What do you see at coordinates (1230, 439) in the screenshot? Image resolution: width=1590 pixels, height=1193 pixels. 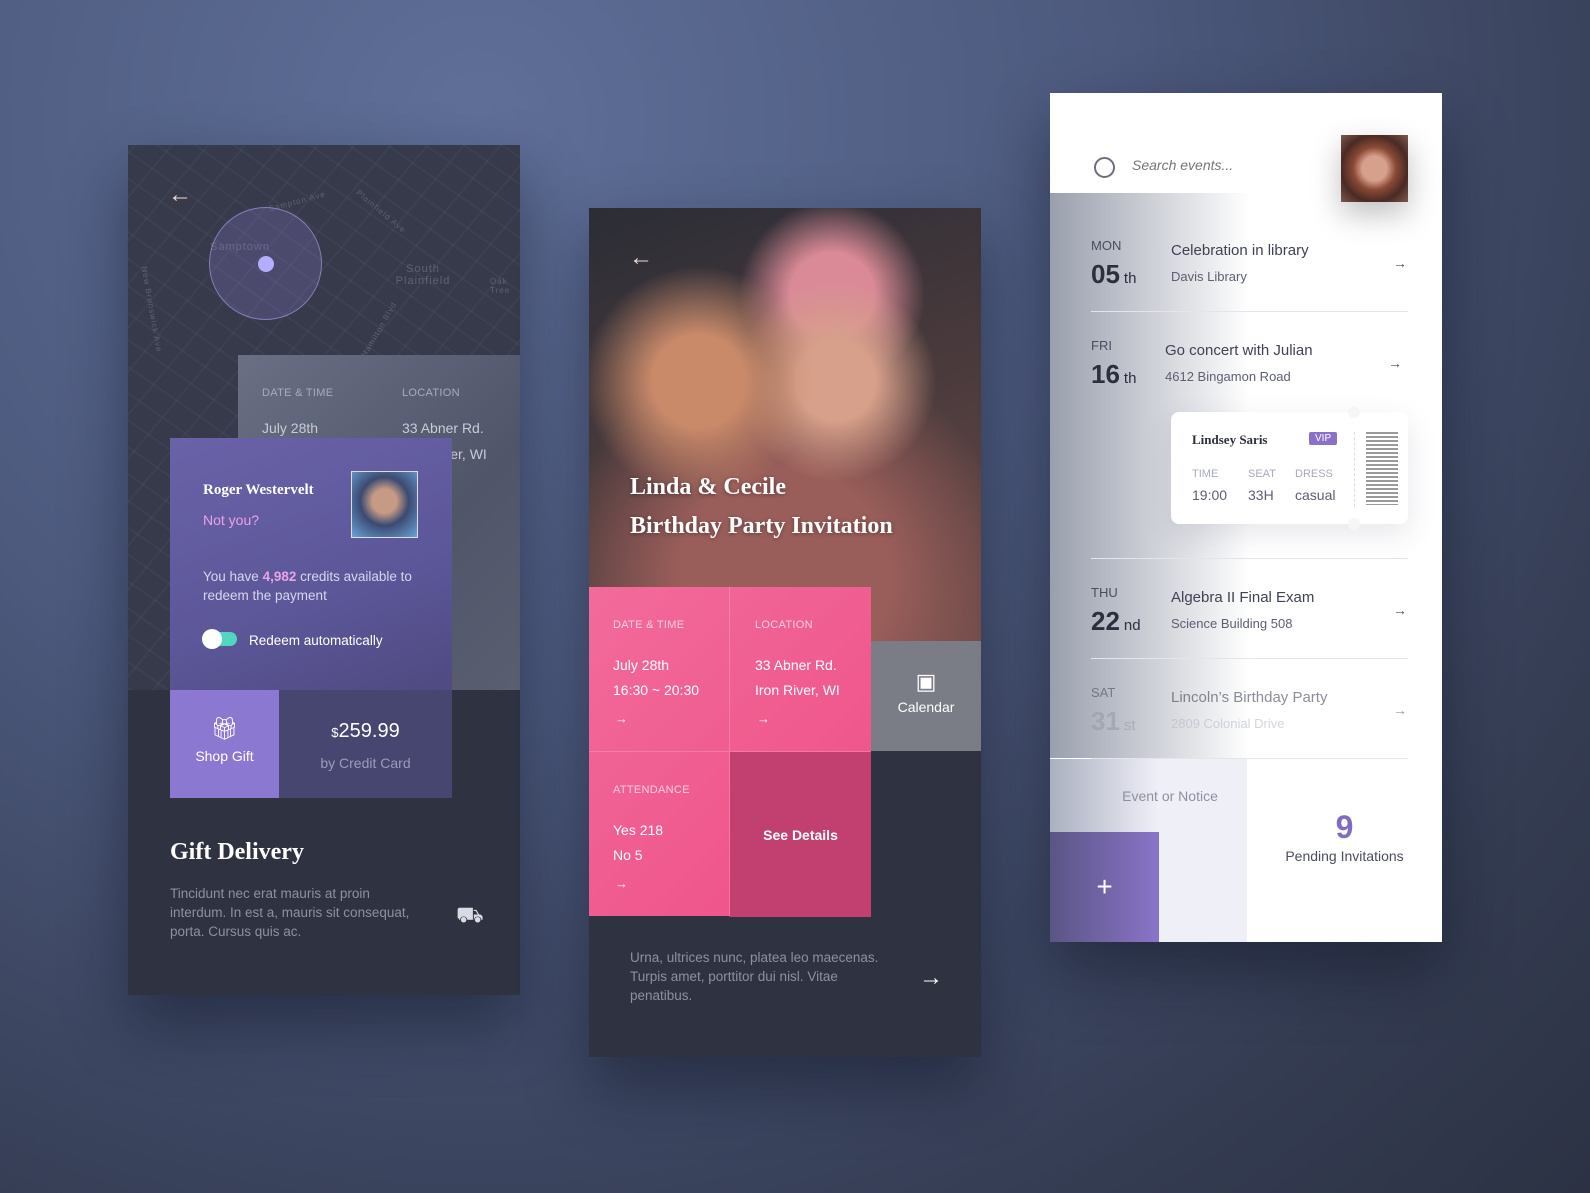 I see `ticket-holder: Lindsey Saris` at bounding box center [1230, 439].